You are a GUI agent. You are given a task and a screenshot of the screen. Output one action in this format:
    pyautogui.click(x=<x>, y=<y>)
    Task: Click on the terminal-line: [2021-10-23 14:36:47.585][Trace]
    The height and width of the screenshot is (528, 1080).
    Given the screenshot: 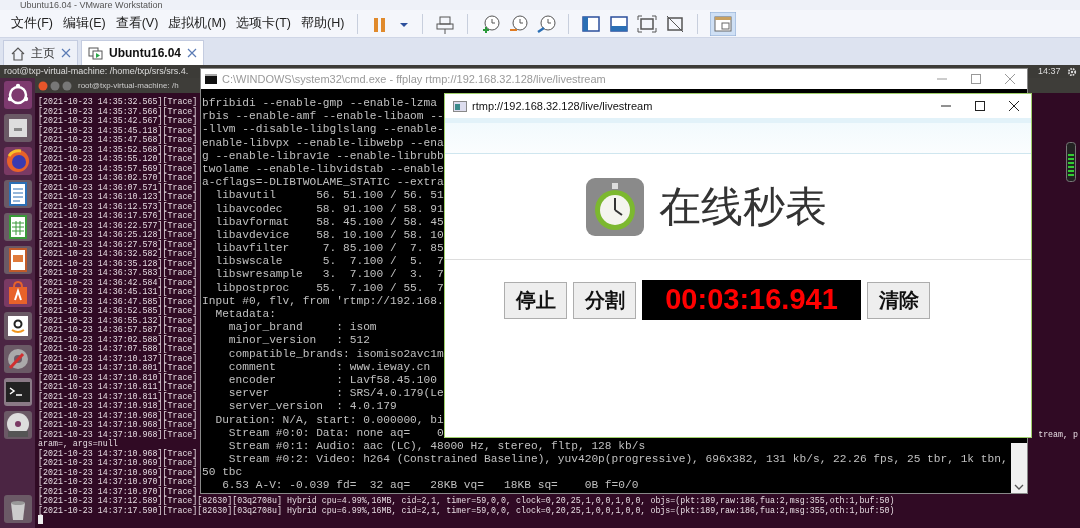 What is the action you would take?
    pyautogui.click(x=118, y=301)
    